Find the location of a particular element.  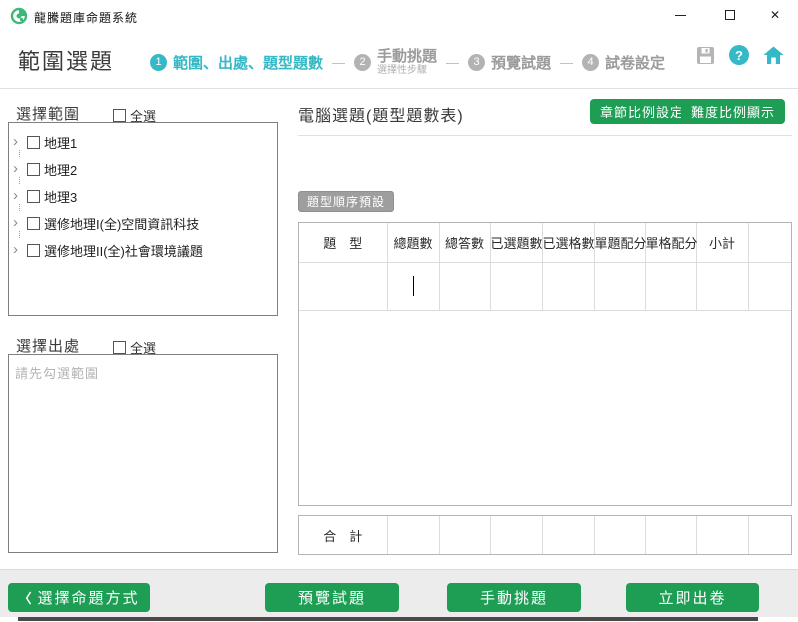

cell-points-per-question is located at coordinates (619, 286).